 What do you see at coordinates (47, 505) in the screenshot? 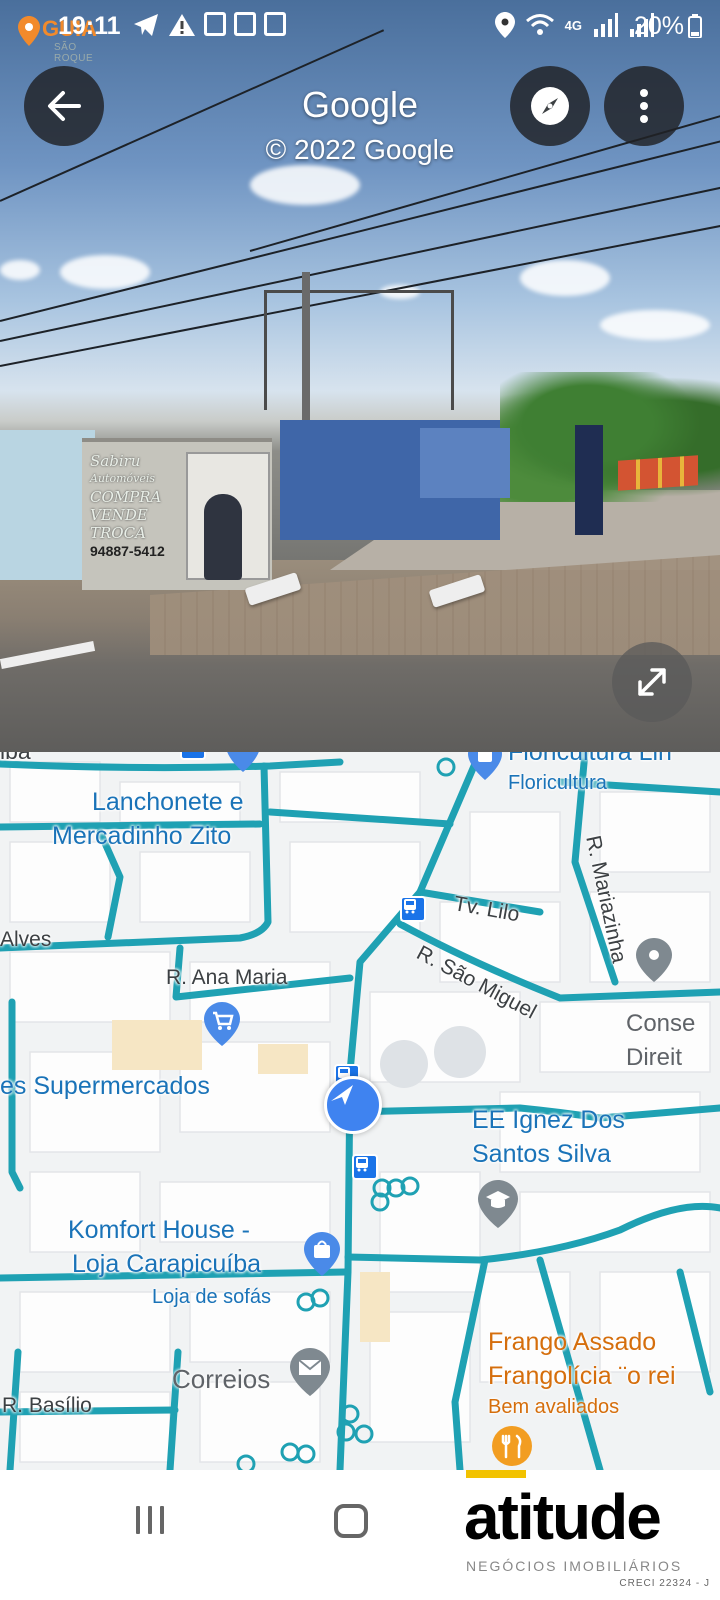
I see `building` at bounding box center [47, 505].